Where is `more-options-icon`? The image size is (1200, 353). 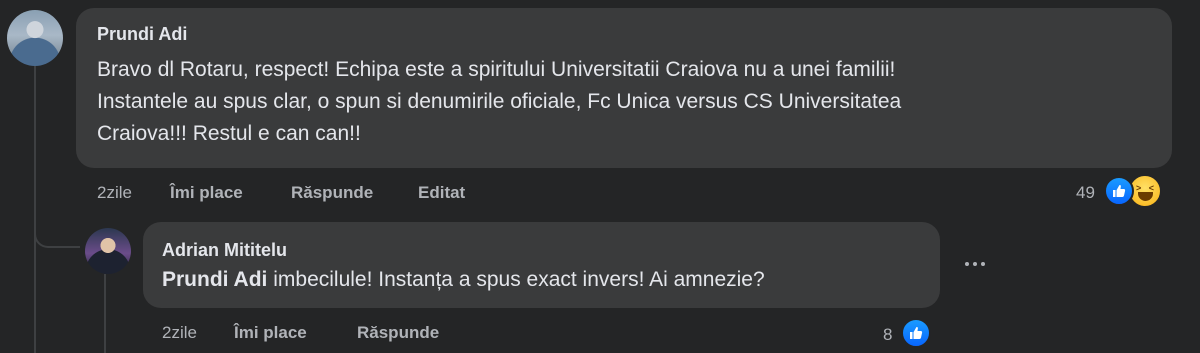 more-options-icon is located at coordinates (975, 264).